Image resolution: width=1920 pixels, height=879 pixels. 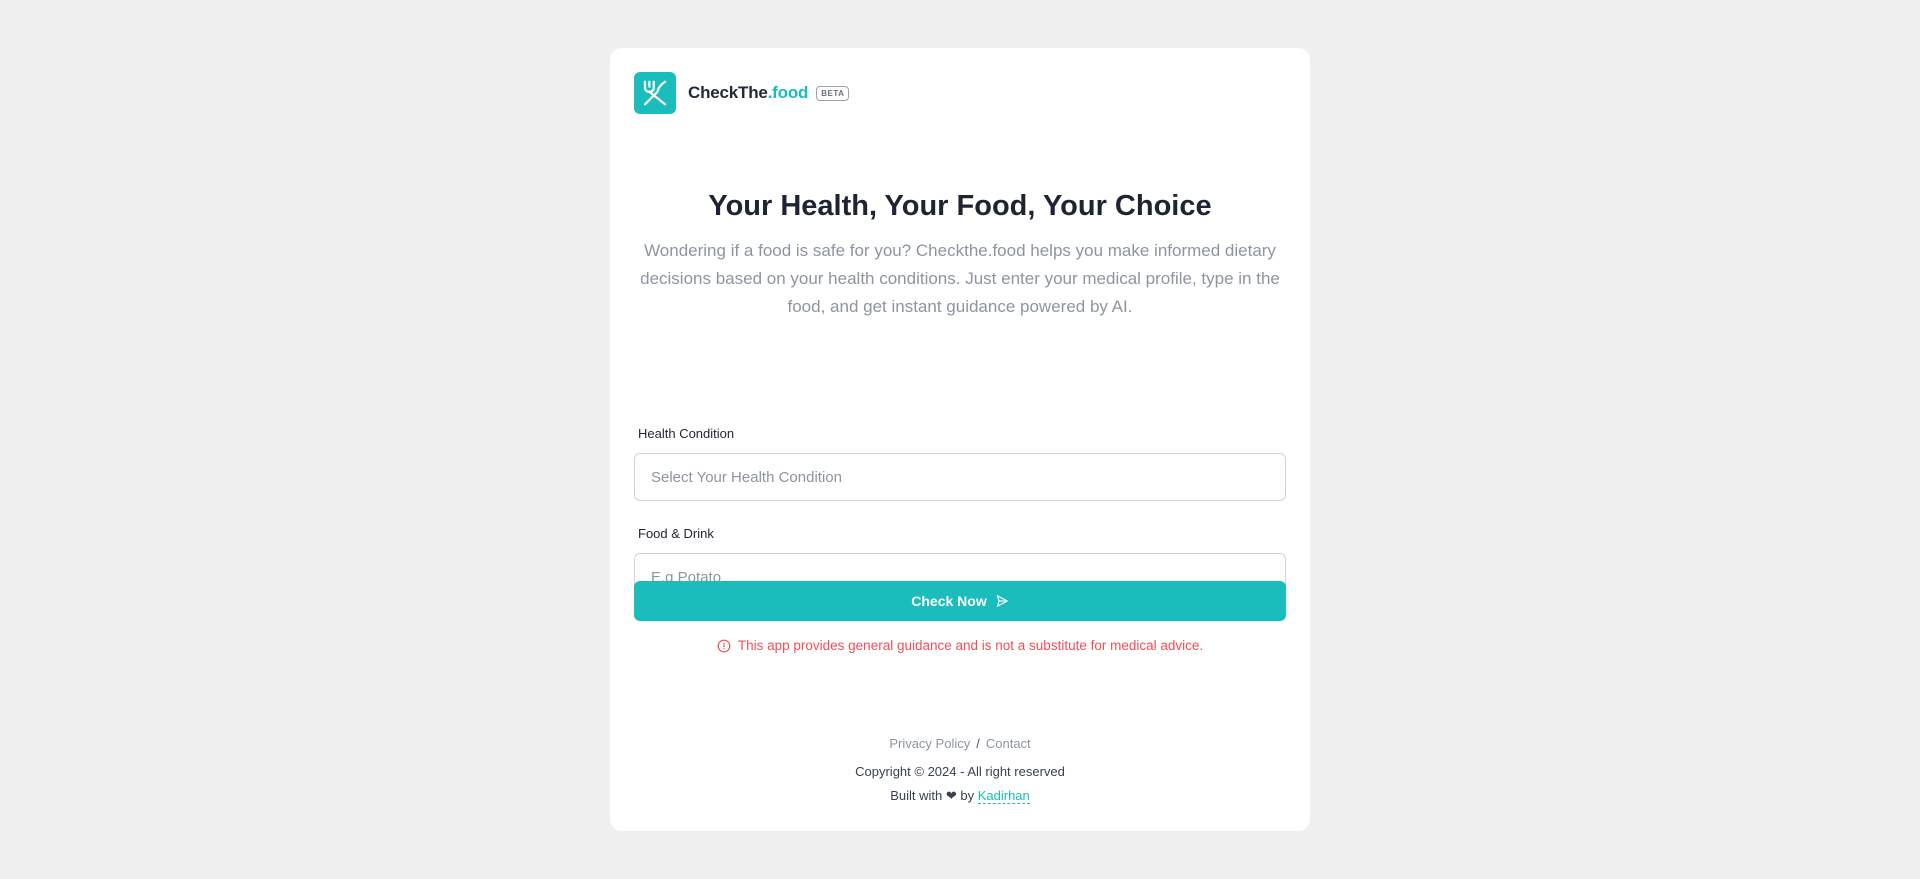 What do you see at coordinates (960, 206) in the screenshot?
I see `hero-title: Your Health, Your Food, Your Choice` at bounding box center [960, 206].